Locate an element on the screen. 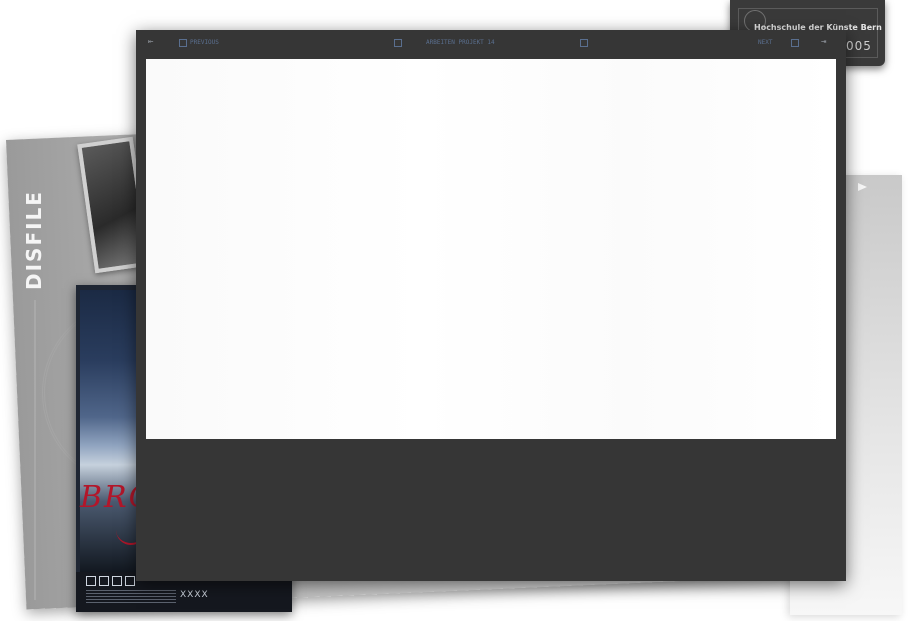 This screenshot has width=910, height=621. caption-marker-icon is located at coordinates (398, 43).